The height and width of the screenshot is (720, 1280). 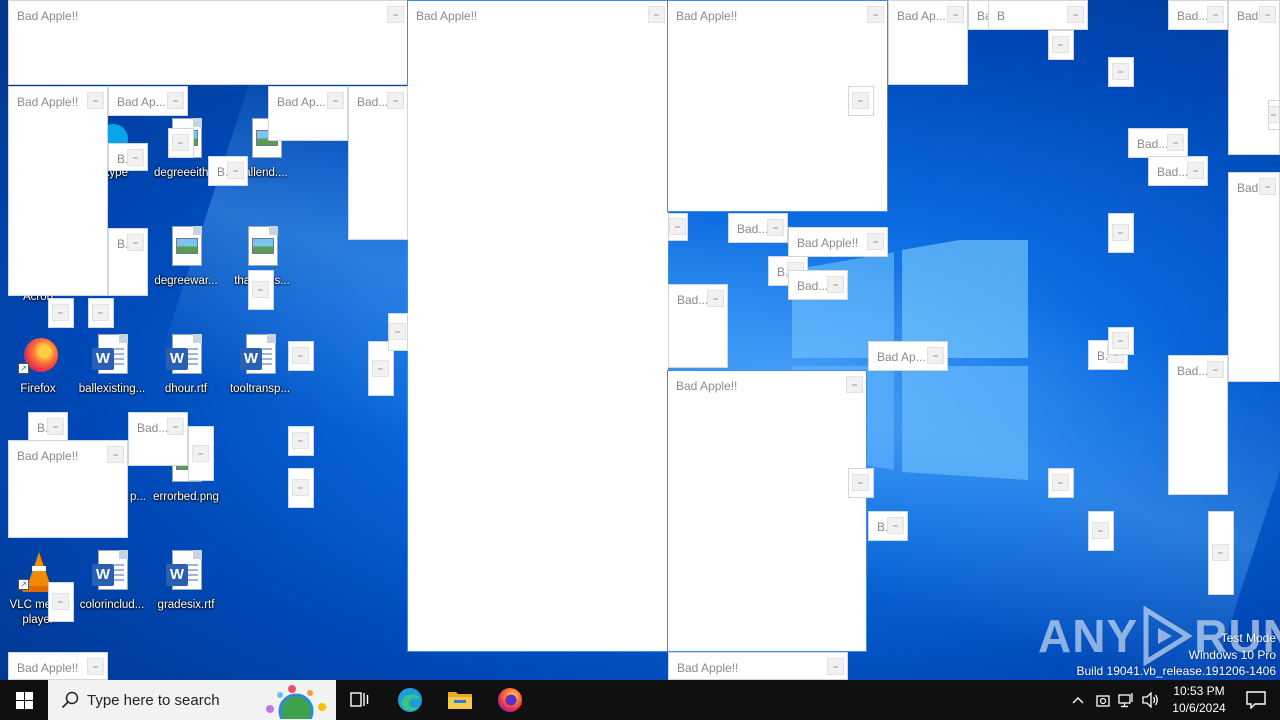 I want to click on firefox-taskbar-button, so click(x=510, y=700).